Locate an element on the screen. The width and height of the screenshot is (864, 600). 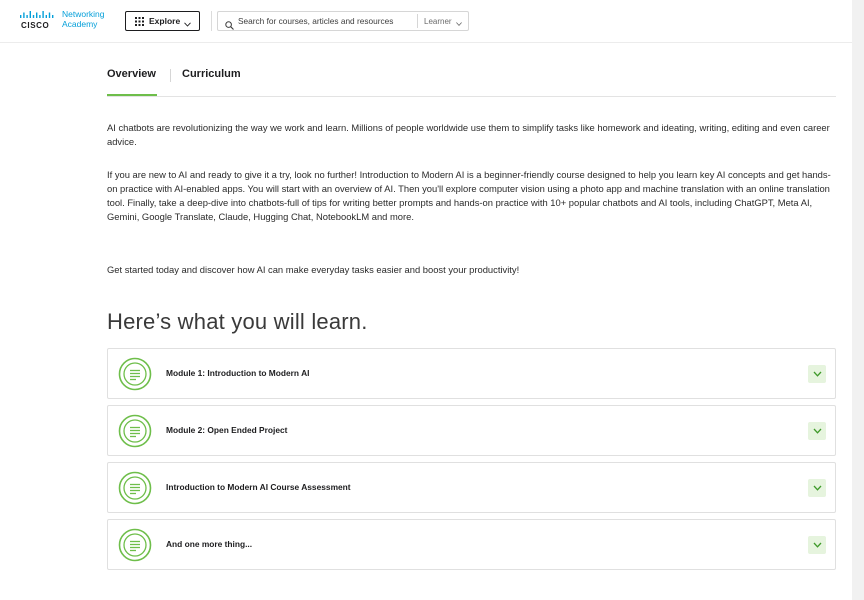
role-select: Learner is located at coordinates (443, 21).